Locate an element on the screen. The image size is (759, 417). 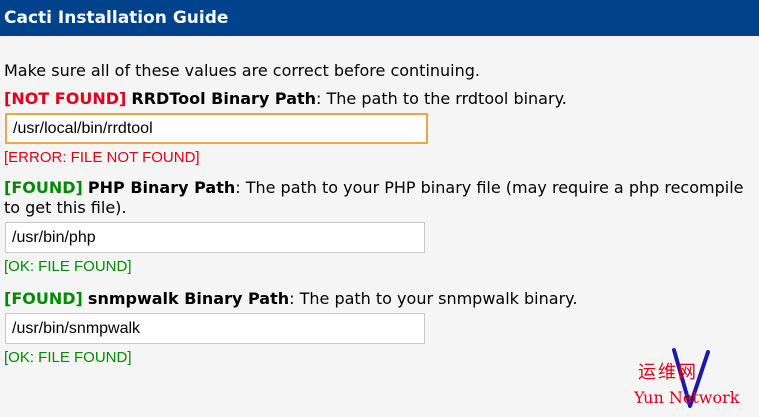
php-path-input is located at coordinates (215, 237).